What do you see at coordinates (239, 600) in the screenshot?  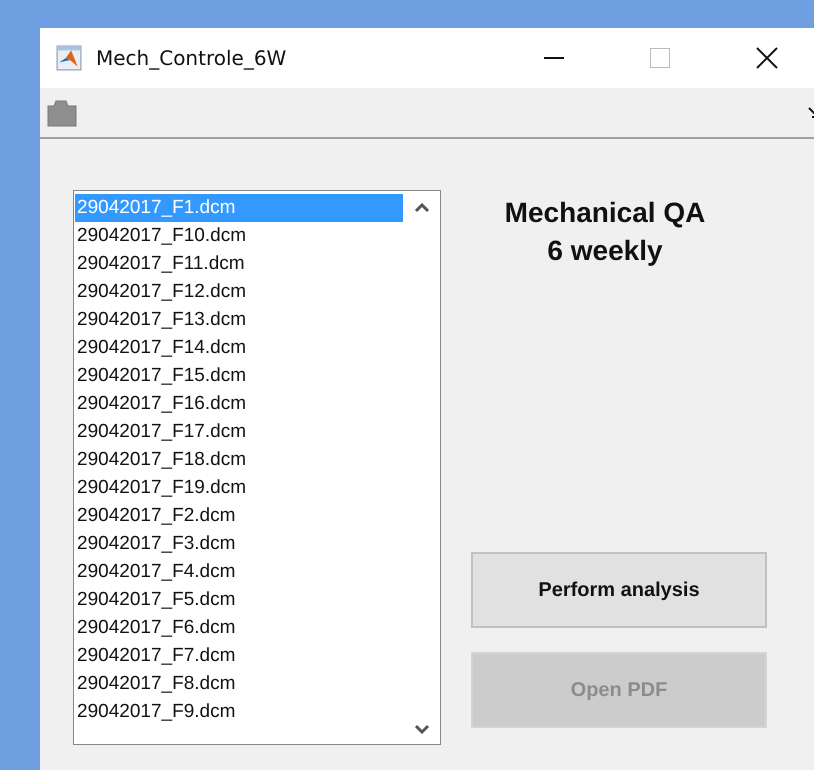 I see `file-list-item: 29042017_F5.dcm` at bounding box center [239, 600].